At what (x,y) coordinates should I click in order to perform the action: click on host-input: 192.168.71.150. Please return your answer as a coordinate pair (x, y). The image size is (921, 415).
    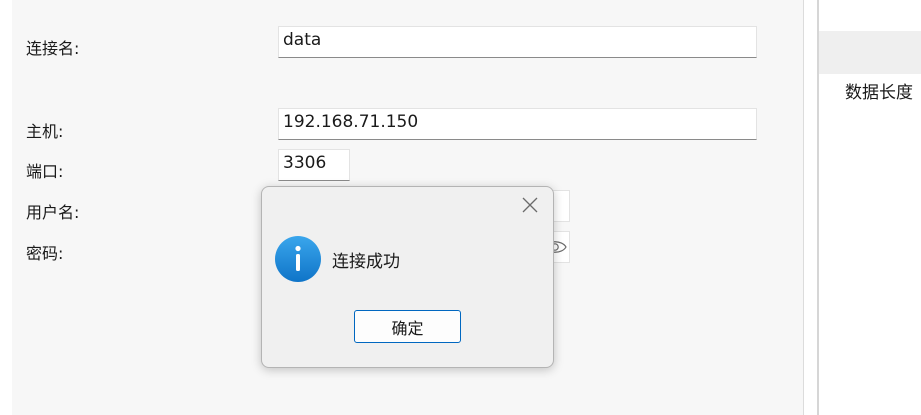
    Looking at the image, I should click on (517, 124).